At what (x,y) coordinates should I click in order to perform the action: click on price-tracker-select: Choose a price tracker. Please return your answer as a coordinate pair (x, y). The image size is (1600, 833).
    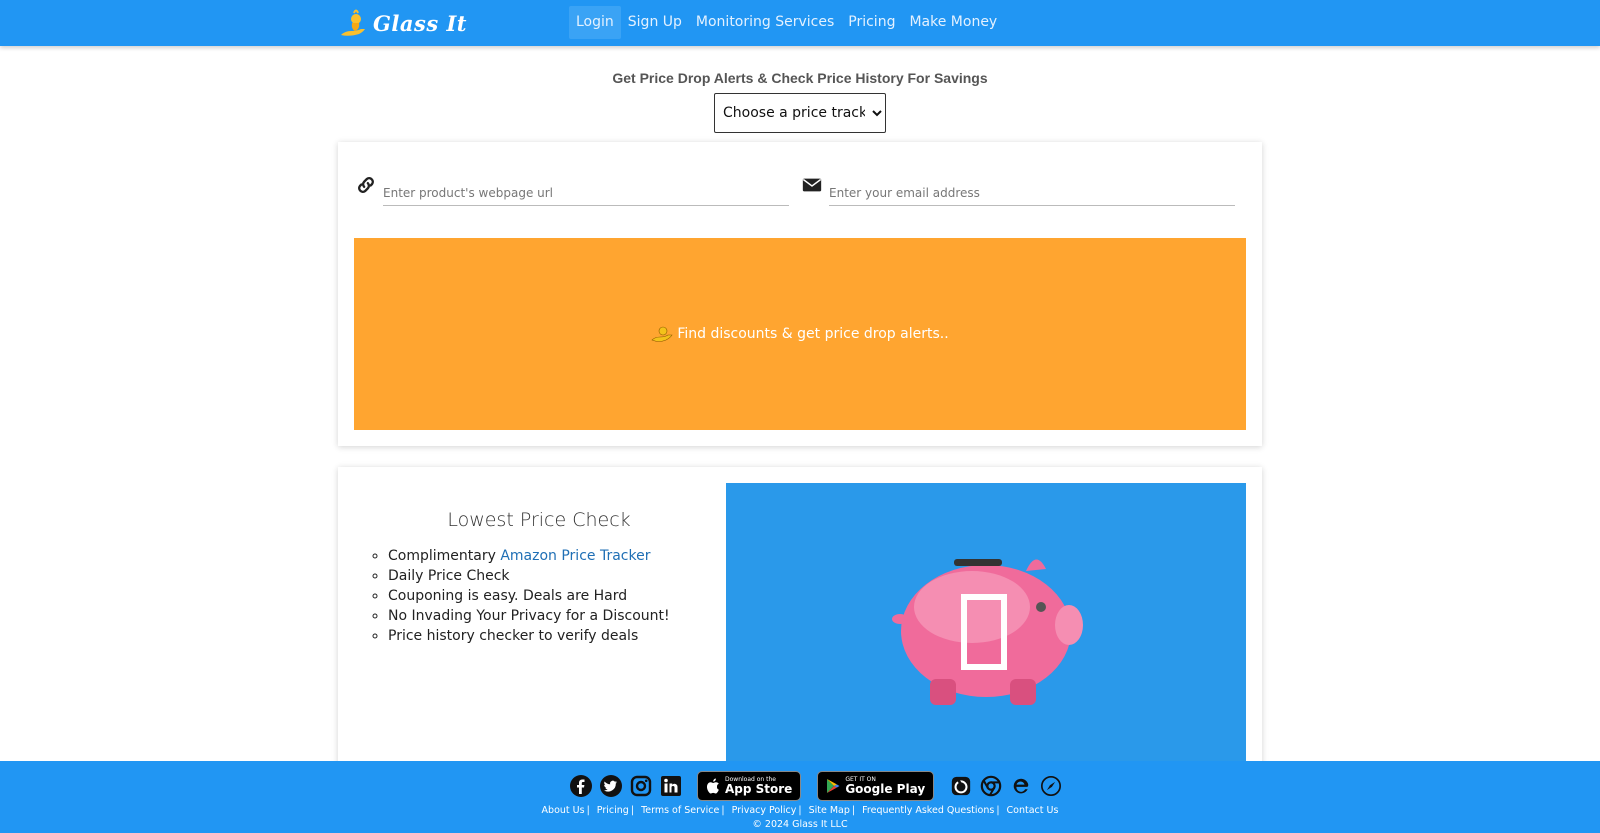
    Looking at the image, I should click on (800, 113).